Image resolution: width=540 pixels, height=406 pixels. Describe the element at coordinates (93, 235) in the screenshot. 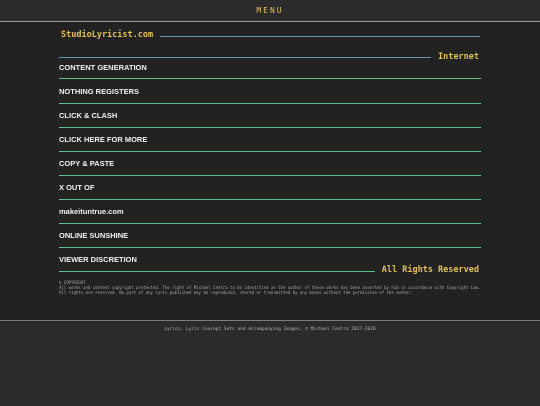

I see `nav-item-online-sunshine: ONLINE SUNSHINE` at that location.